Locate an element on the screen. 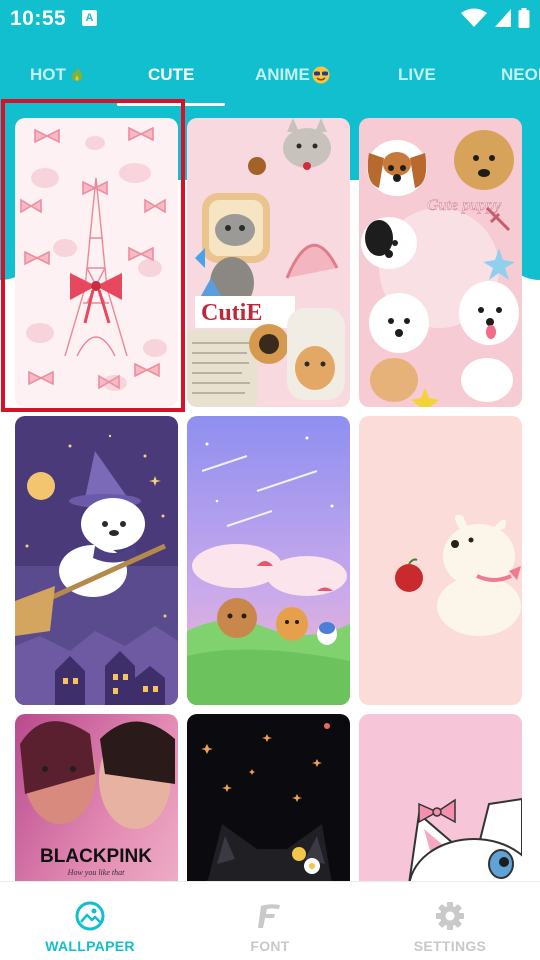 This screenshot has height=960, width=540. category-tabs: HOT CUTE ANIME LIVE NEON is located at coordinates (270, 80).